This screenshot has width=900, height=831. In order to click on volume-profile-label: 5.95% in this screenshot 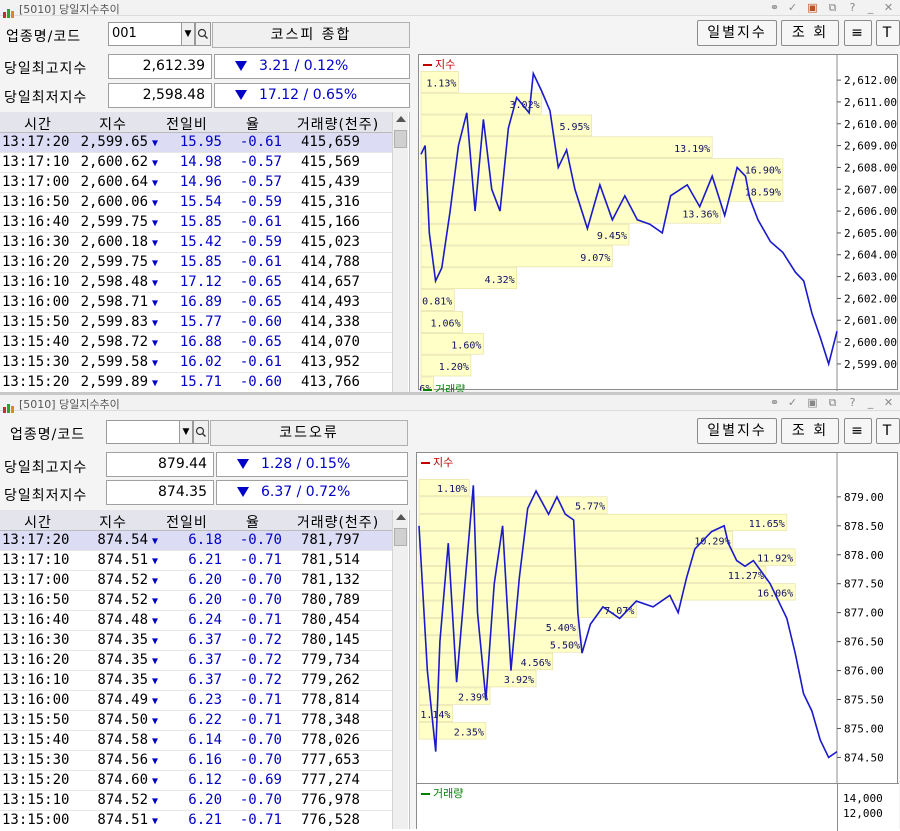, I will do `click(574, 127)`.